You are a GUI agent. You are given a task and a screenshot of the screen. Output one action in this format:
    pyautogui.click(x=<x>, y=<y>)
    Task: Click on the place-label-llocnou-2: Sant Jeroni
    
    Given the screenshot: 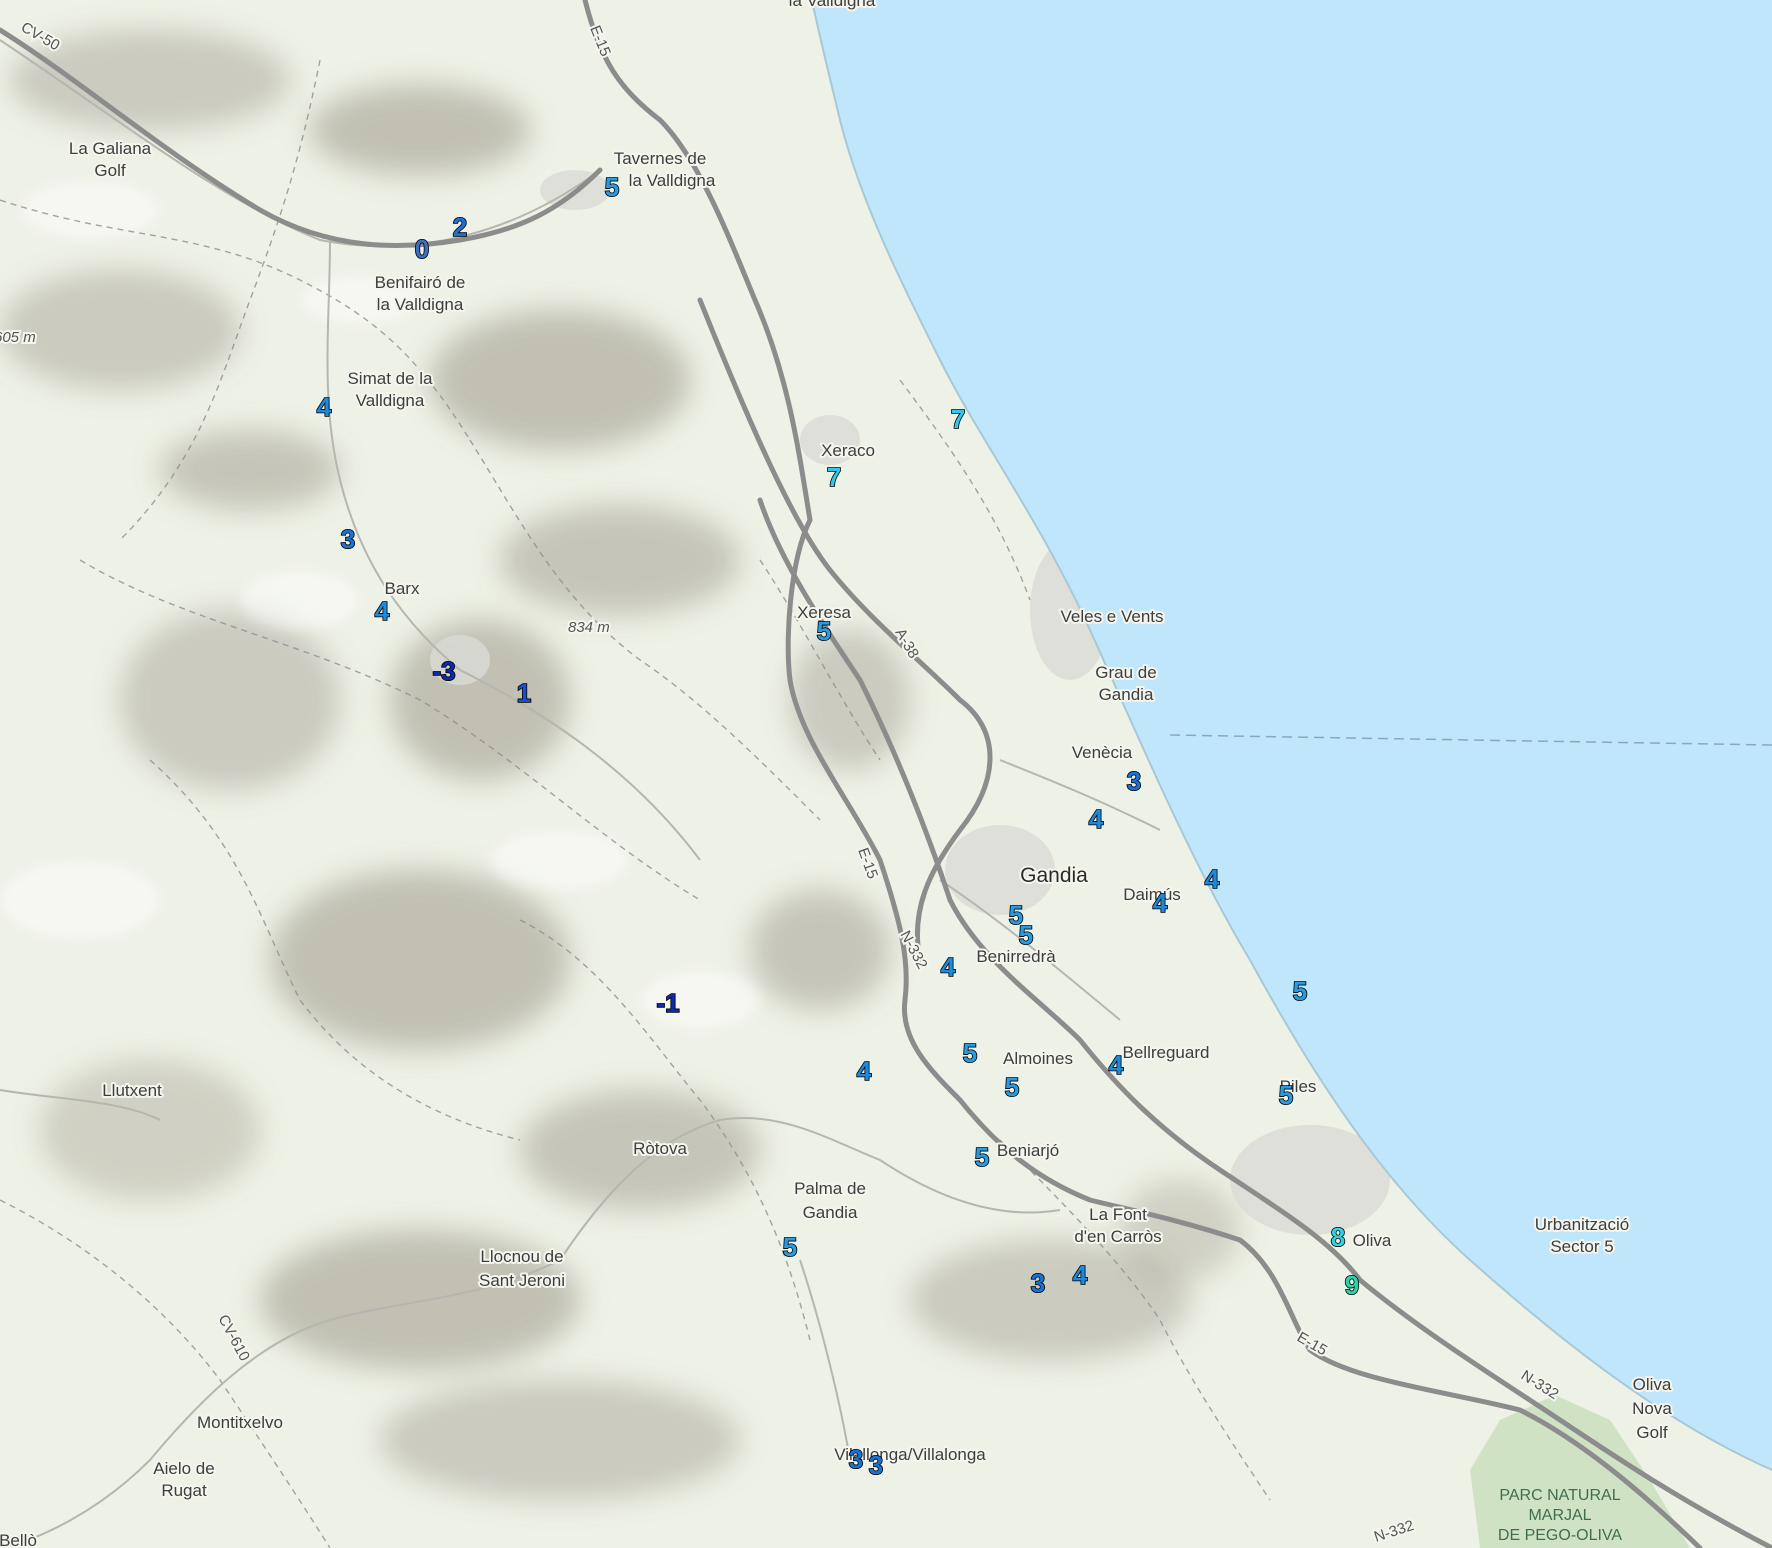 What is the action you would take?
    pyautogui.click(x=522, y=1280)
    